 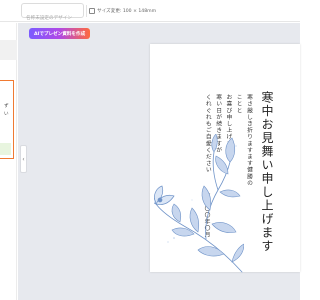 What do you see at coordinates (92, 11) in the screenshot?
I see `resize-icon` at bounding box center [92, 11].